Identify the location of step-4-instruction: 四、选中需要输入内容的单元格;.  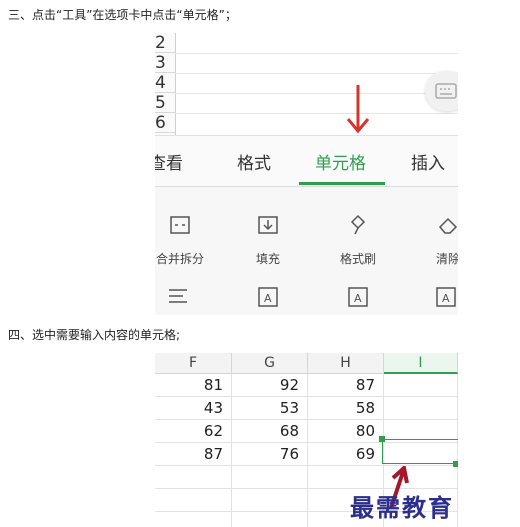
(94, 335).